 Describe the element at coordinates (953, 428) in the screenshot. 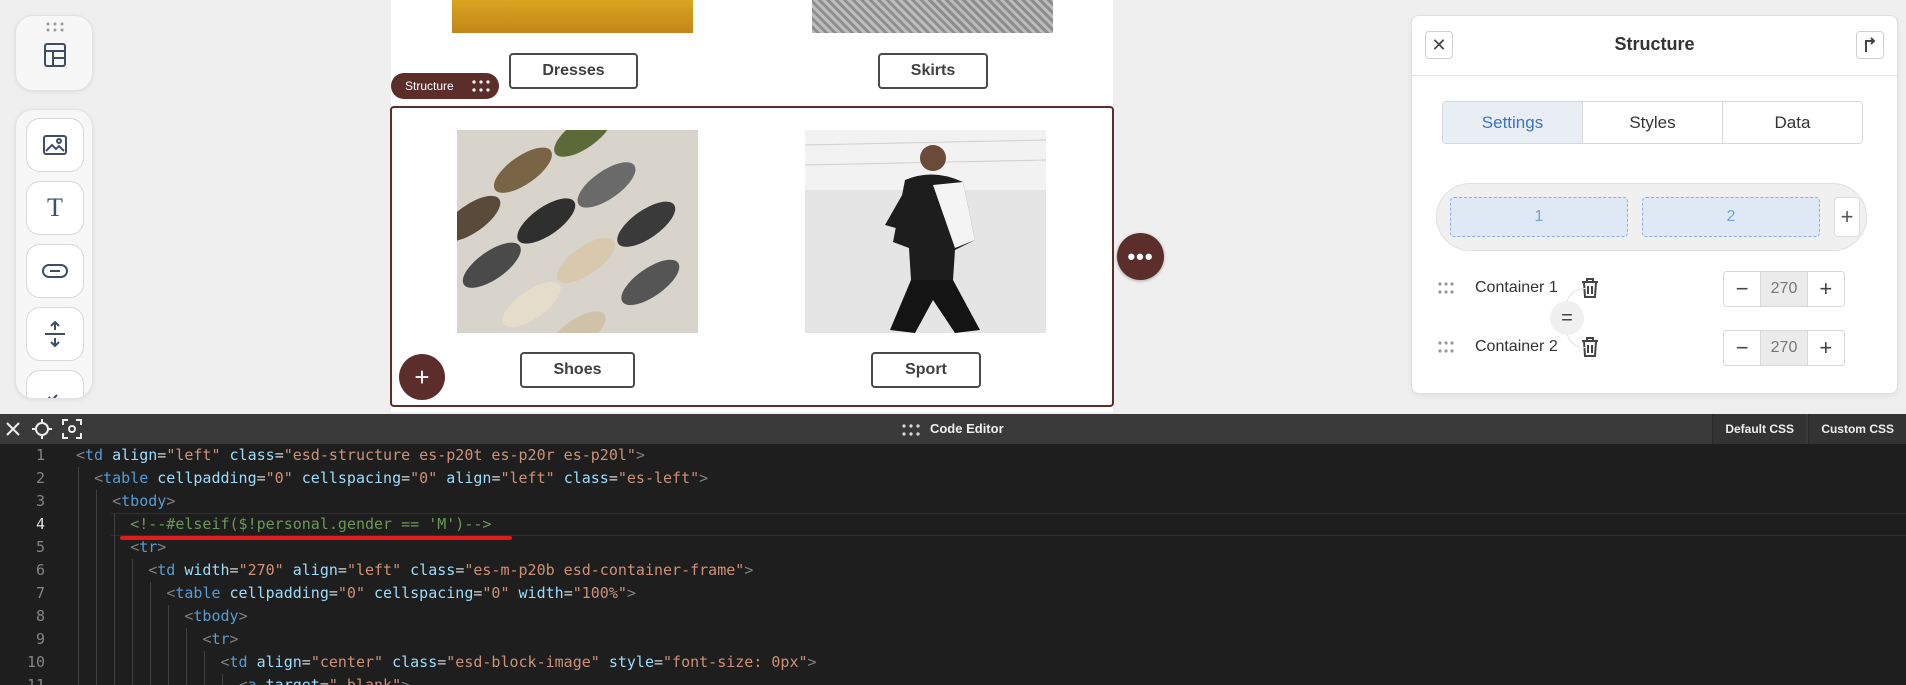

I see `code-editor-title: Code Editor` at that location.